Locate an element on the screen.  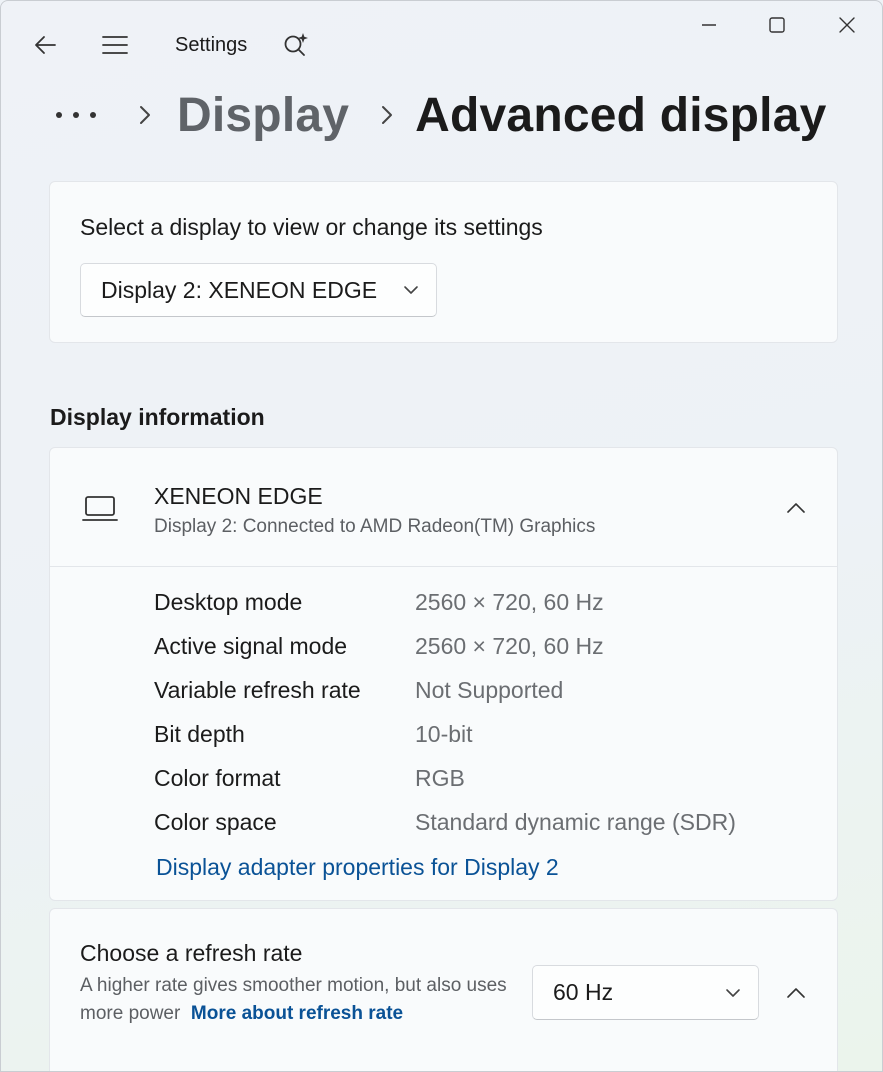
more-about-refresh-rate-link: More about refresh rate is located at coordinates (297, 1013).